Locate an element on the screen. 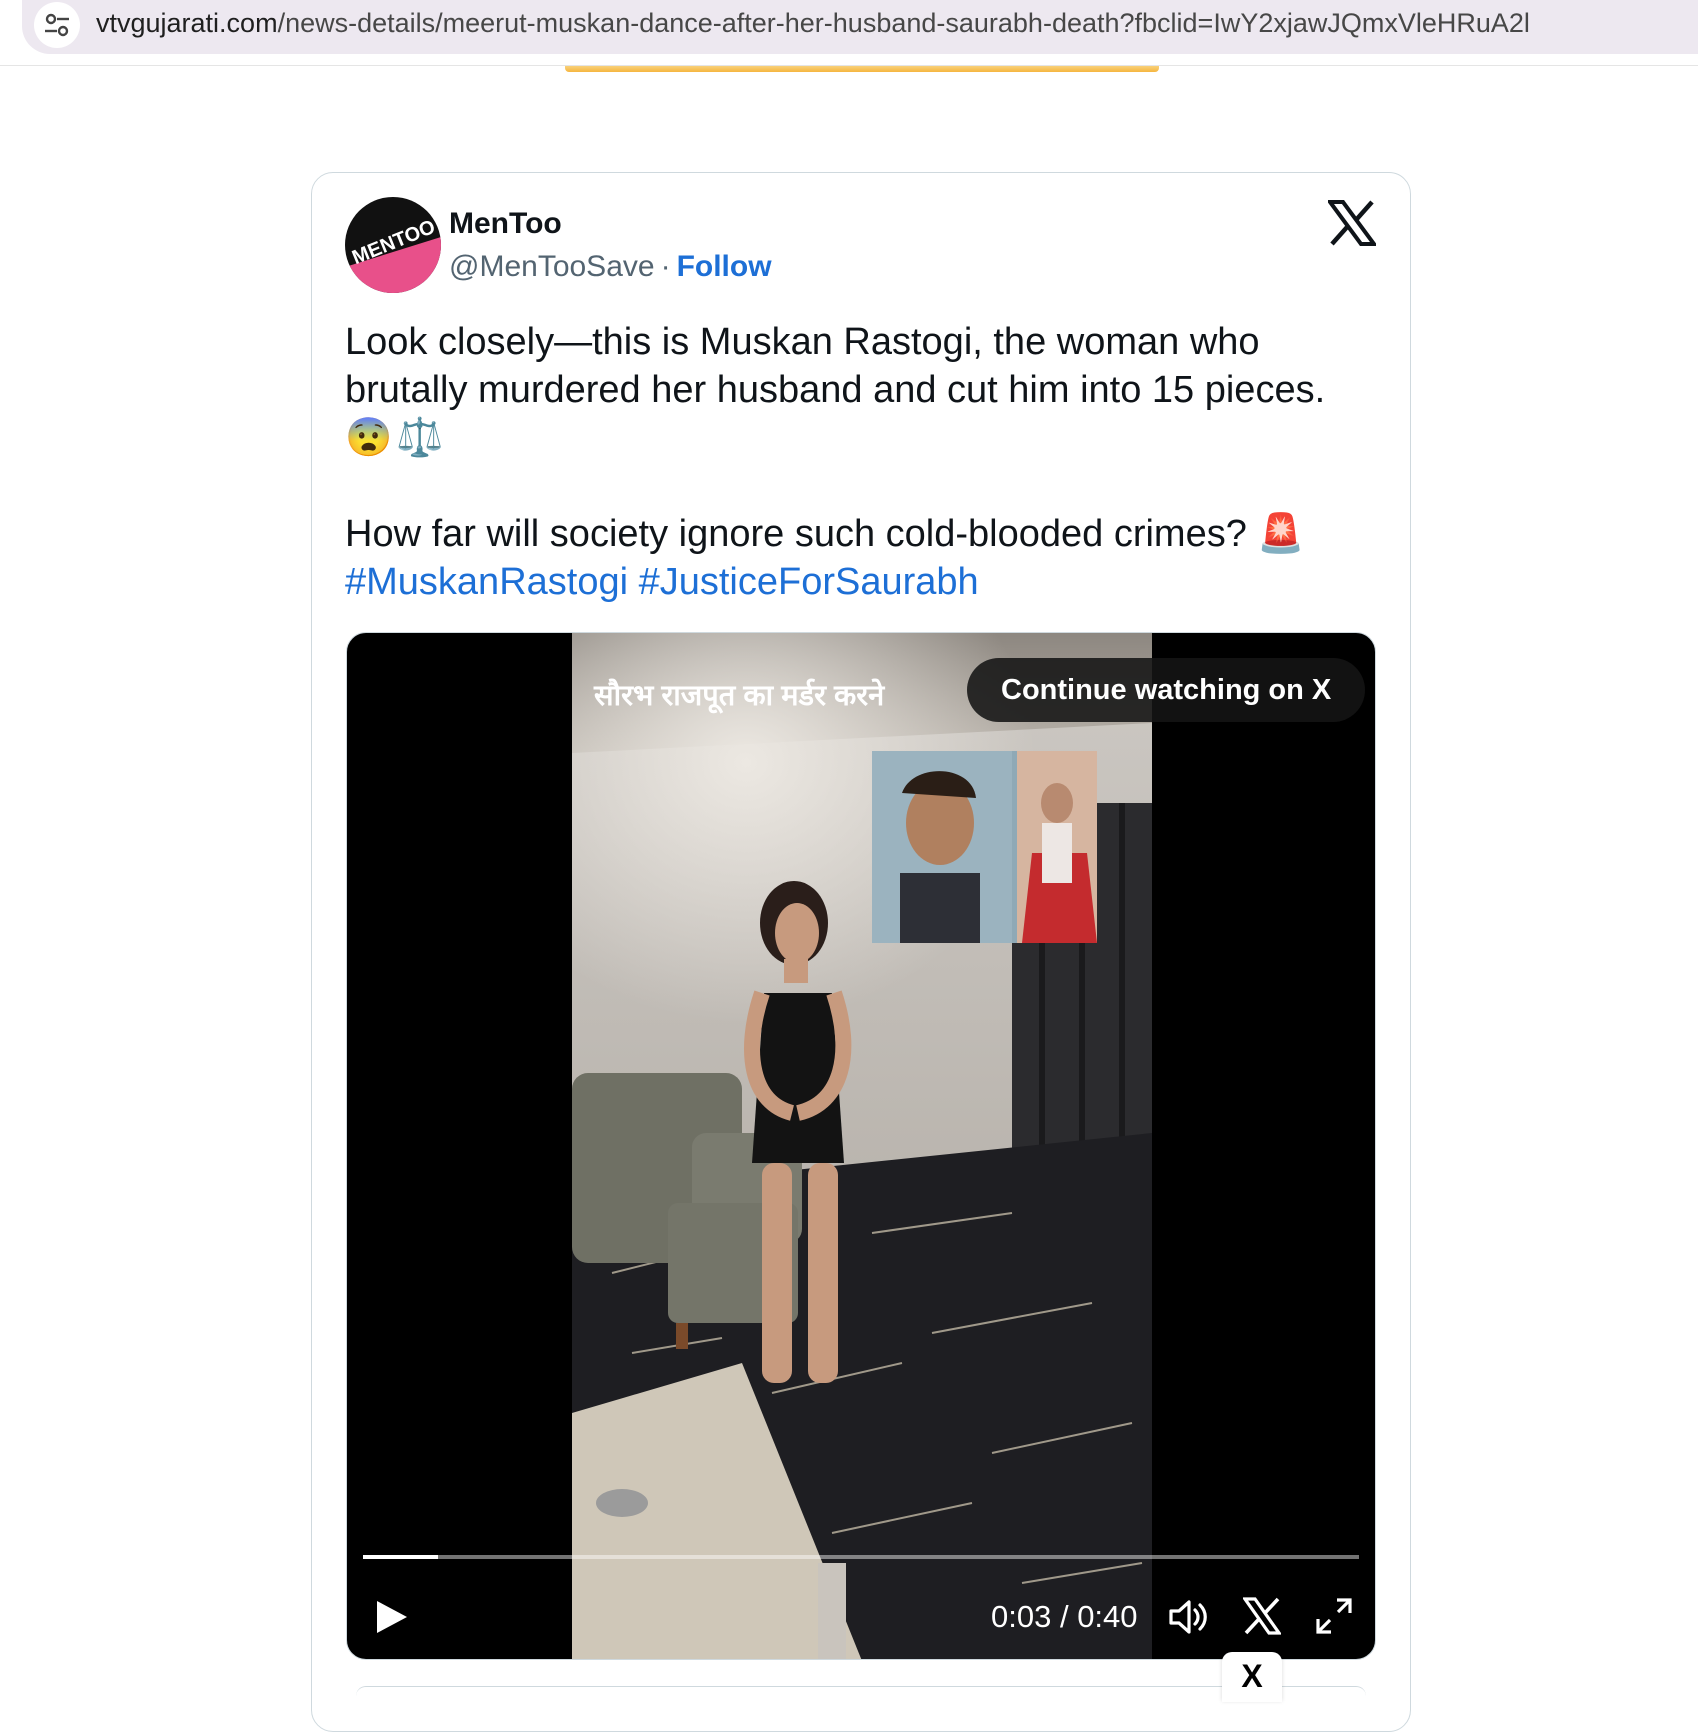  hashtag-justiceforsaurabh: #JusticeForSaurabh is located at coordinates (809, 582).